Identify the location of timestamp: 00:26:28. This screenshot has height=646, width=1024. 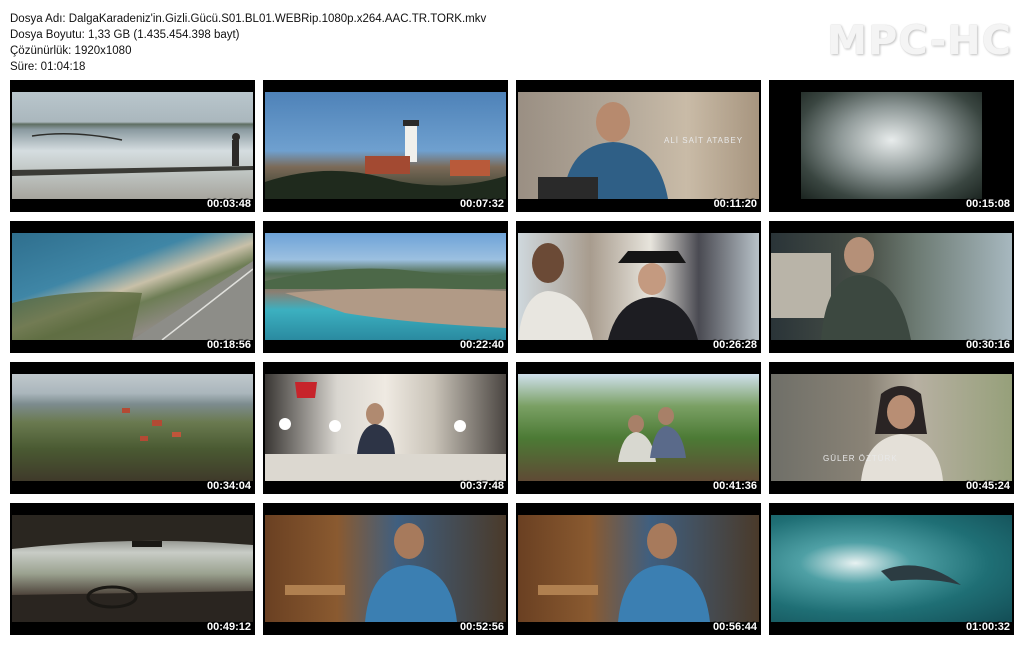
(734, 345).